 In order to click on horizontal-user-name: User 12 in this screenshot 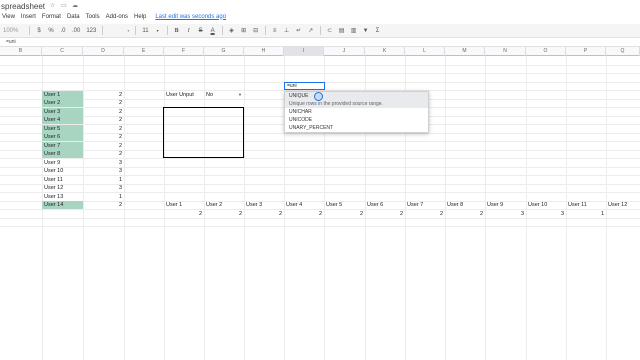, I will do `click(623, 205)`.